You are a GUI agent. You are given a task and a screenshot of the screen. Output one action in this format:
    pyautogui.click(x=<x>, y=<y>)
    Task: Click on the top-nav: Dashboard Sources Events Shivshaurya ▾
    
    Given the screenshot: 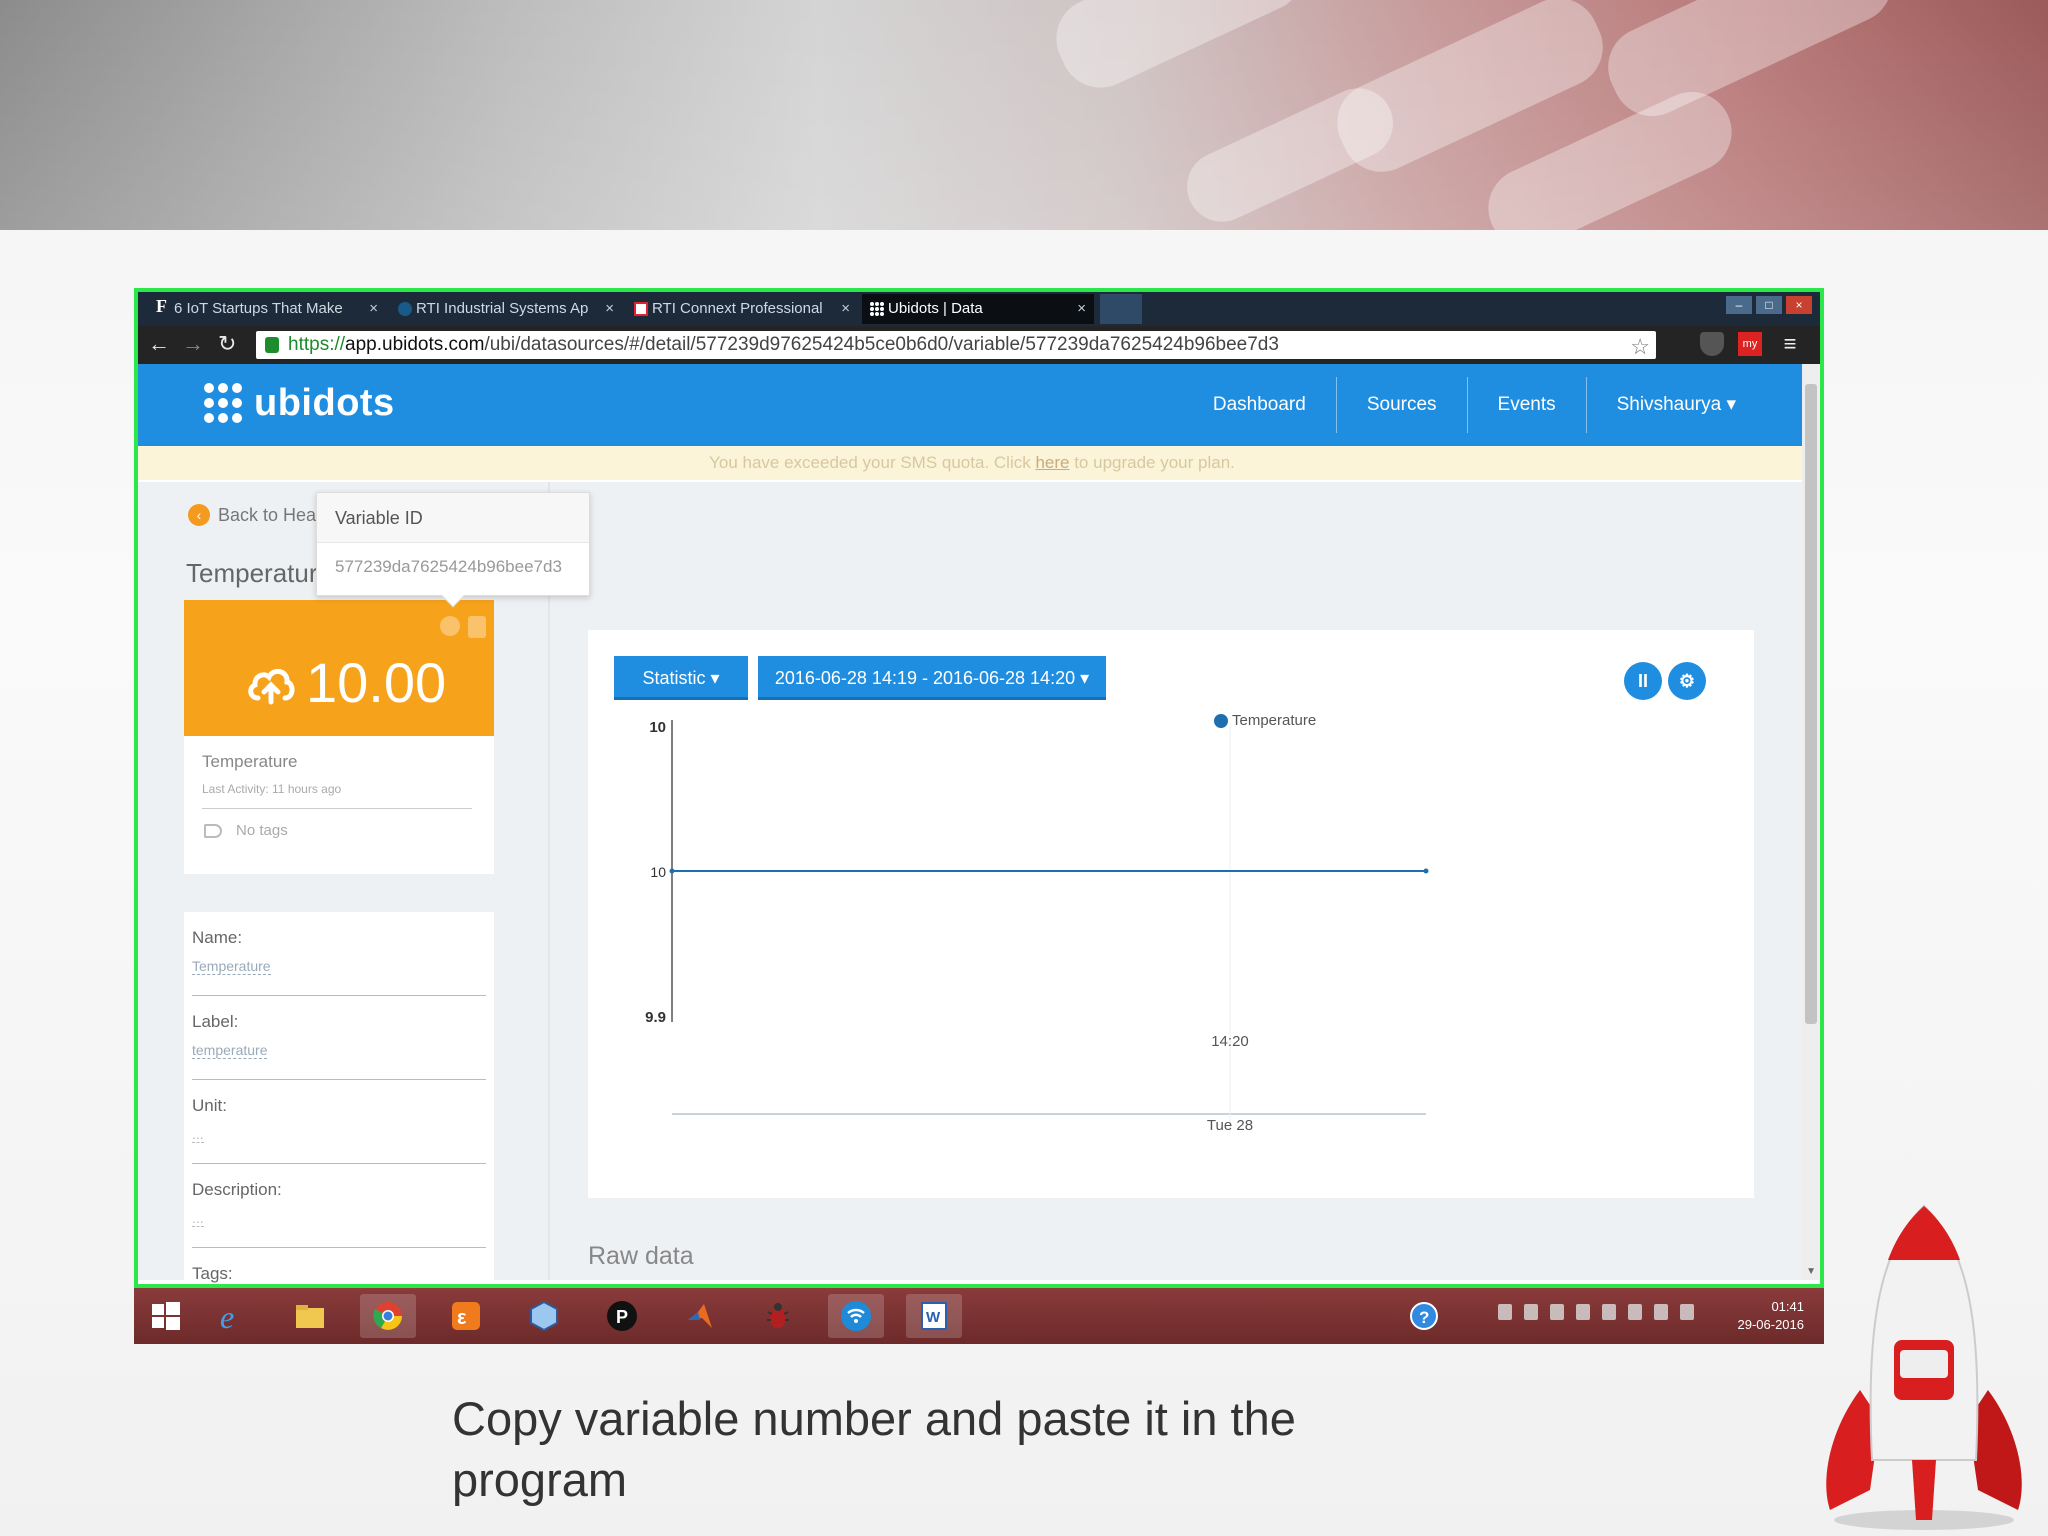 What is the action you would take?
    pyautogui.click(x=1474, y=405)
    